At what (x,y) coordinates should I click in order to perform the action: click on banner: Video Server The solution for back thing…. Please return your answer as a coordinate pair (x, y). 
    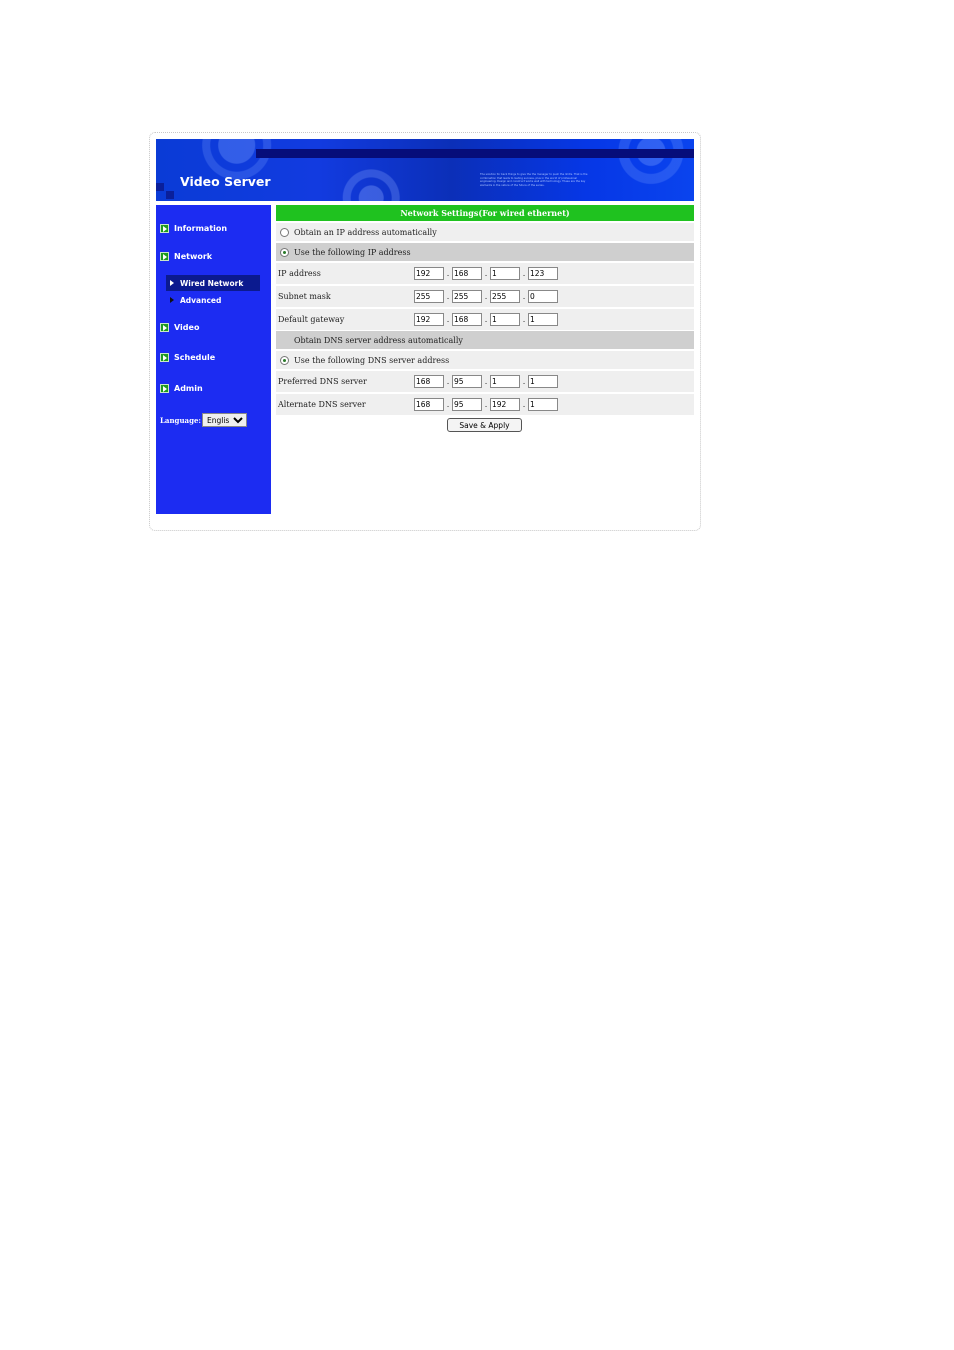
    Looking at the image, I should click on (425, 170).